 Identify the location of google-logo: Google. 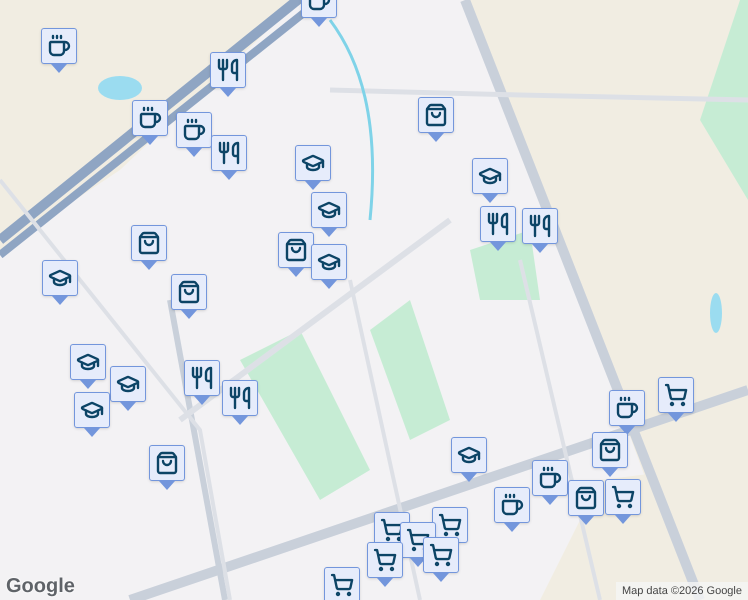
(40, 586).